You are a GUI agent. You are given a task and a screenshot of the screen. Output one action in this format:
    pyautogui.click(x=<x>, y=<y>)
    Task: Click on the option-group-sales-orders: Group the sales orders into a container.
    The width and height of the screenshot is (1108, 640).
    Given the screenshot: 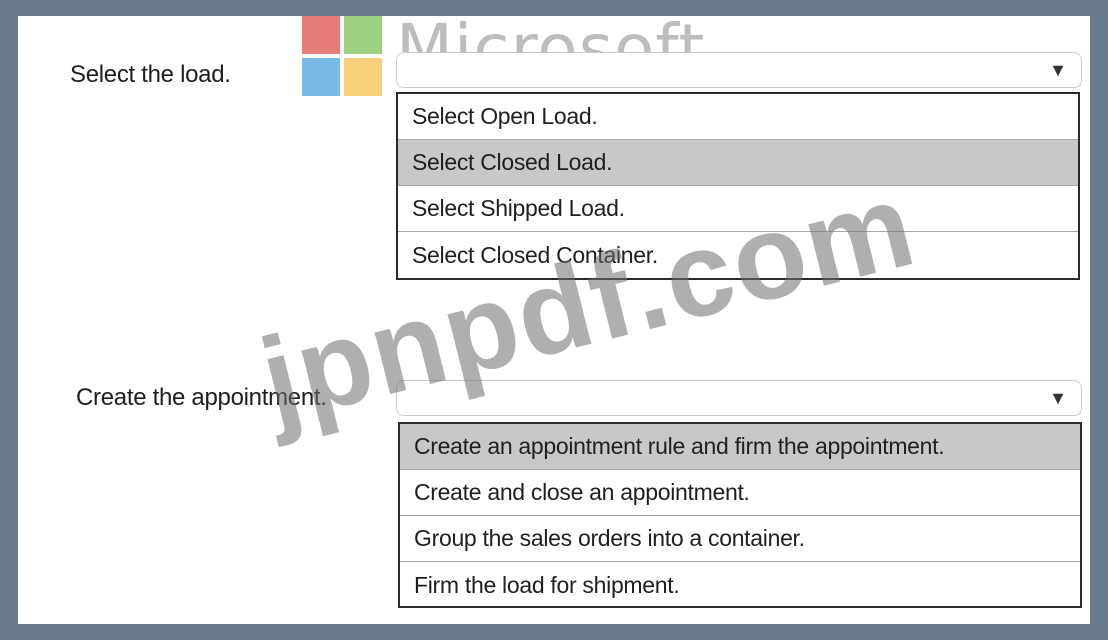 What is the action you would take?
    pyautogui.click(x=740, y=539)
    